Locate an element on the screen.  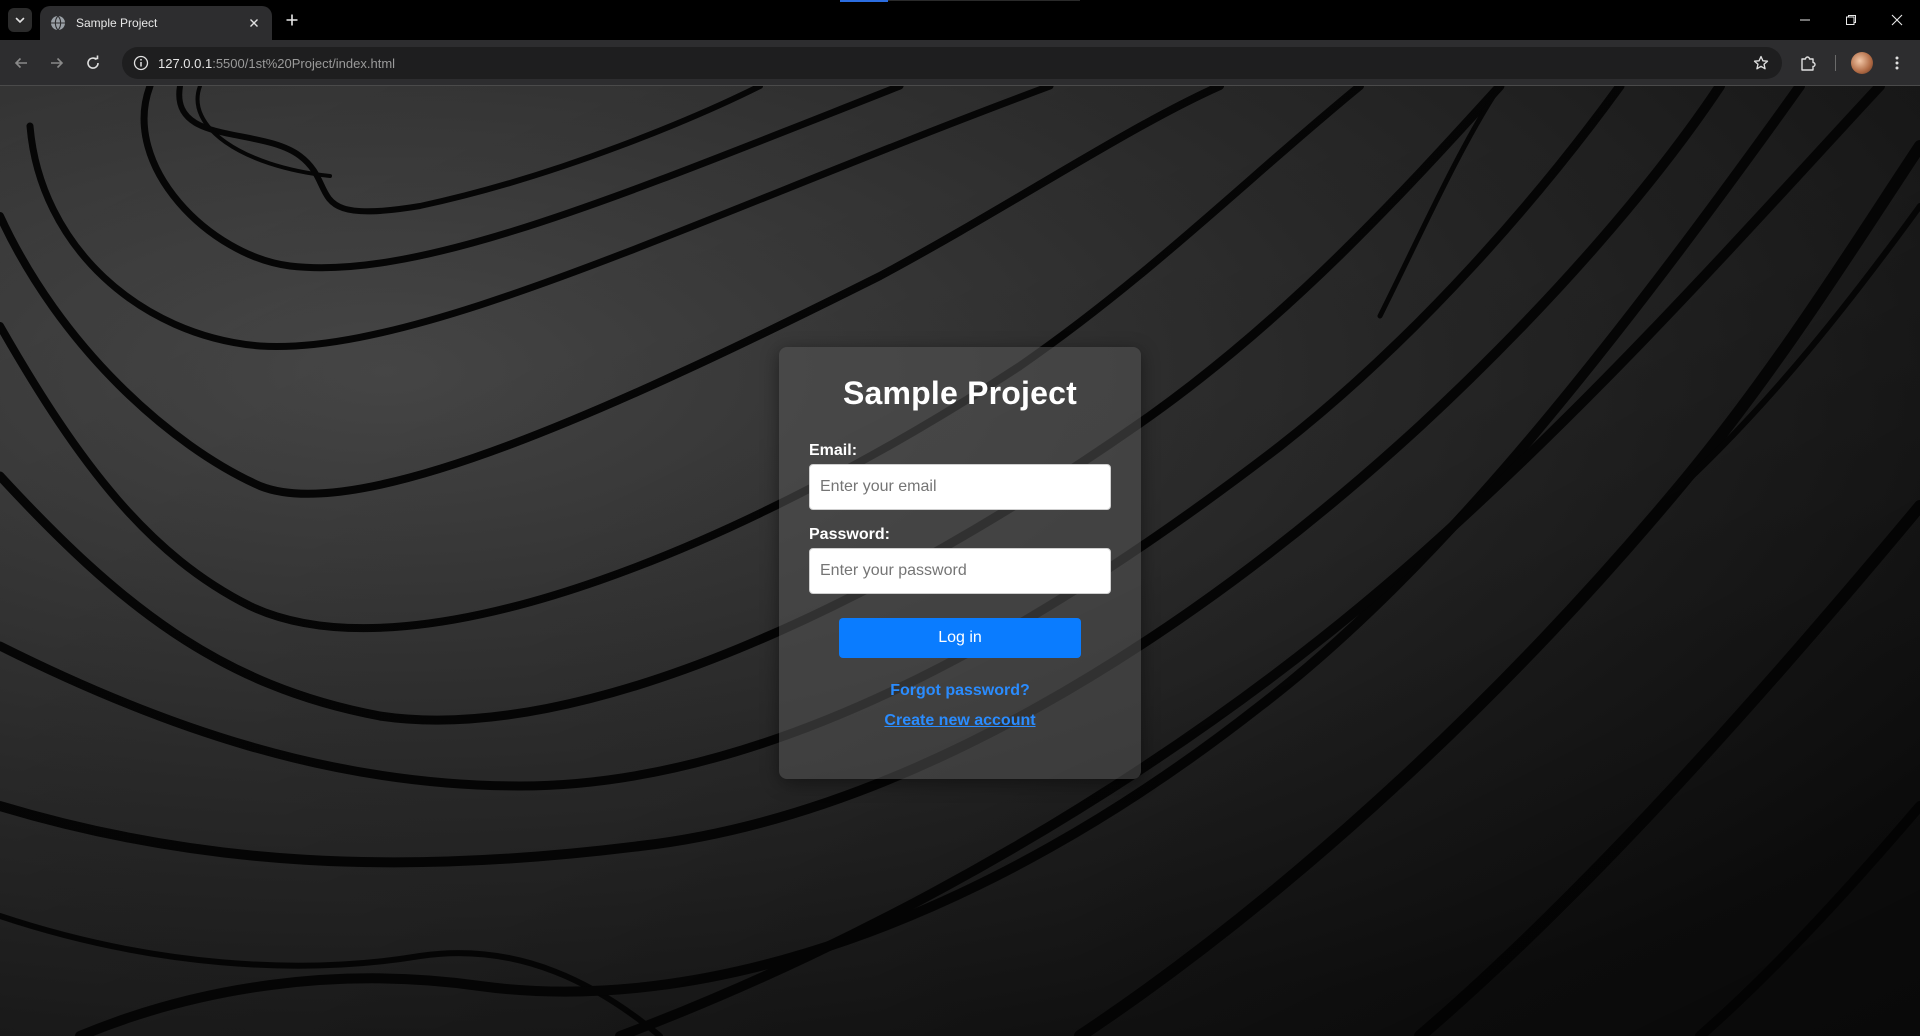
login-button: Log in is located at coordinates (960, 638).